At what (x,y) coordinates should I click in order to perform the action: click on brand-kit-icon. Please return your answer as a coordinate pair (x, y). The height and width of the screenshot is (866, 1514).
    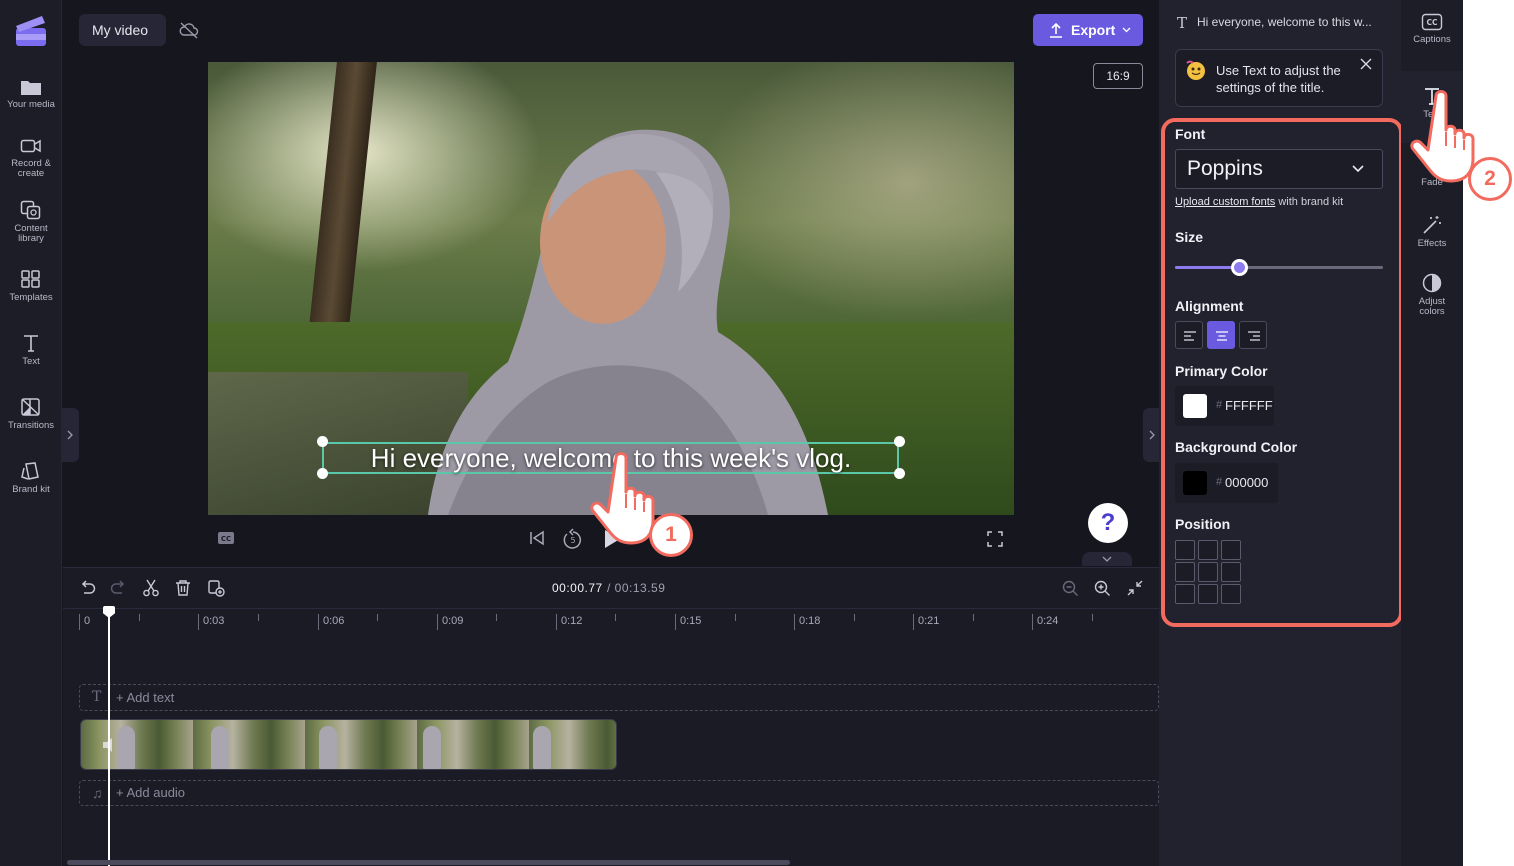
    Looking at the image, I should click on (30, 471).